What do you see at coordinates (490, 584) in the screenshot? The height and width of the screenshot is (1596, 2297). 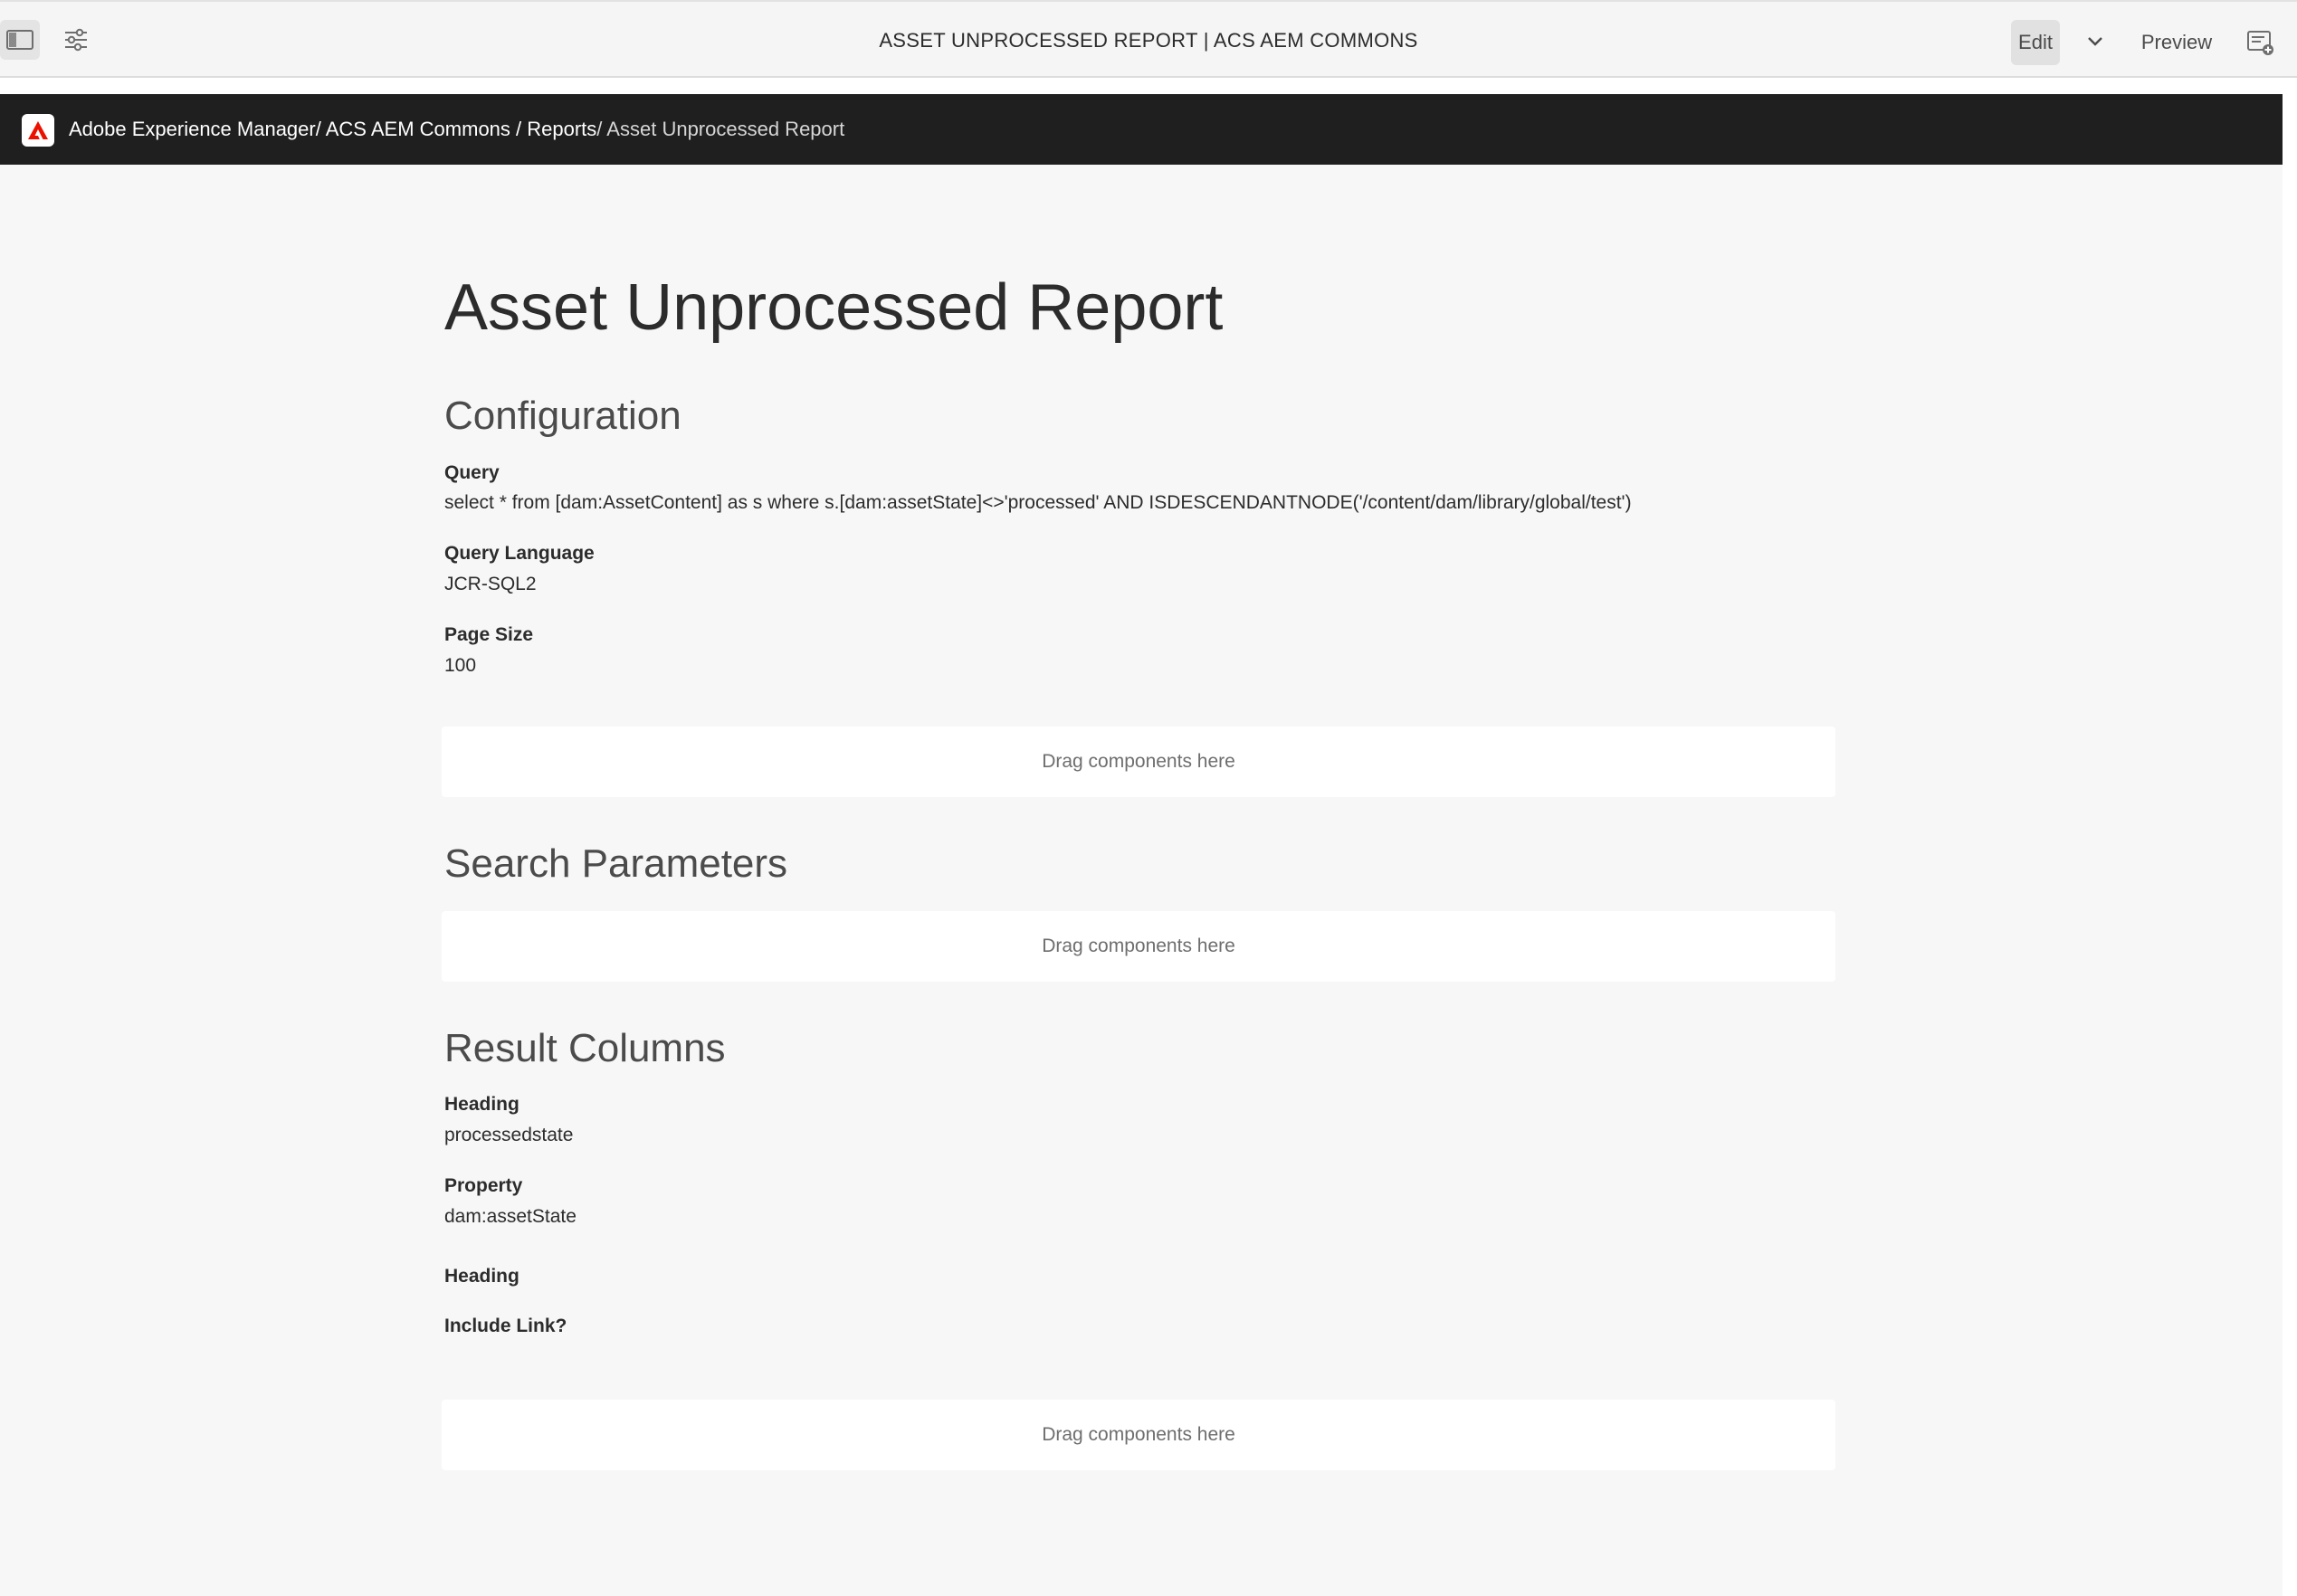 I see `query-language-value: JCR-SQL2` at bounding box center [490, 584].